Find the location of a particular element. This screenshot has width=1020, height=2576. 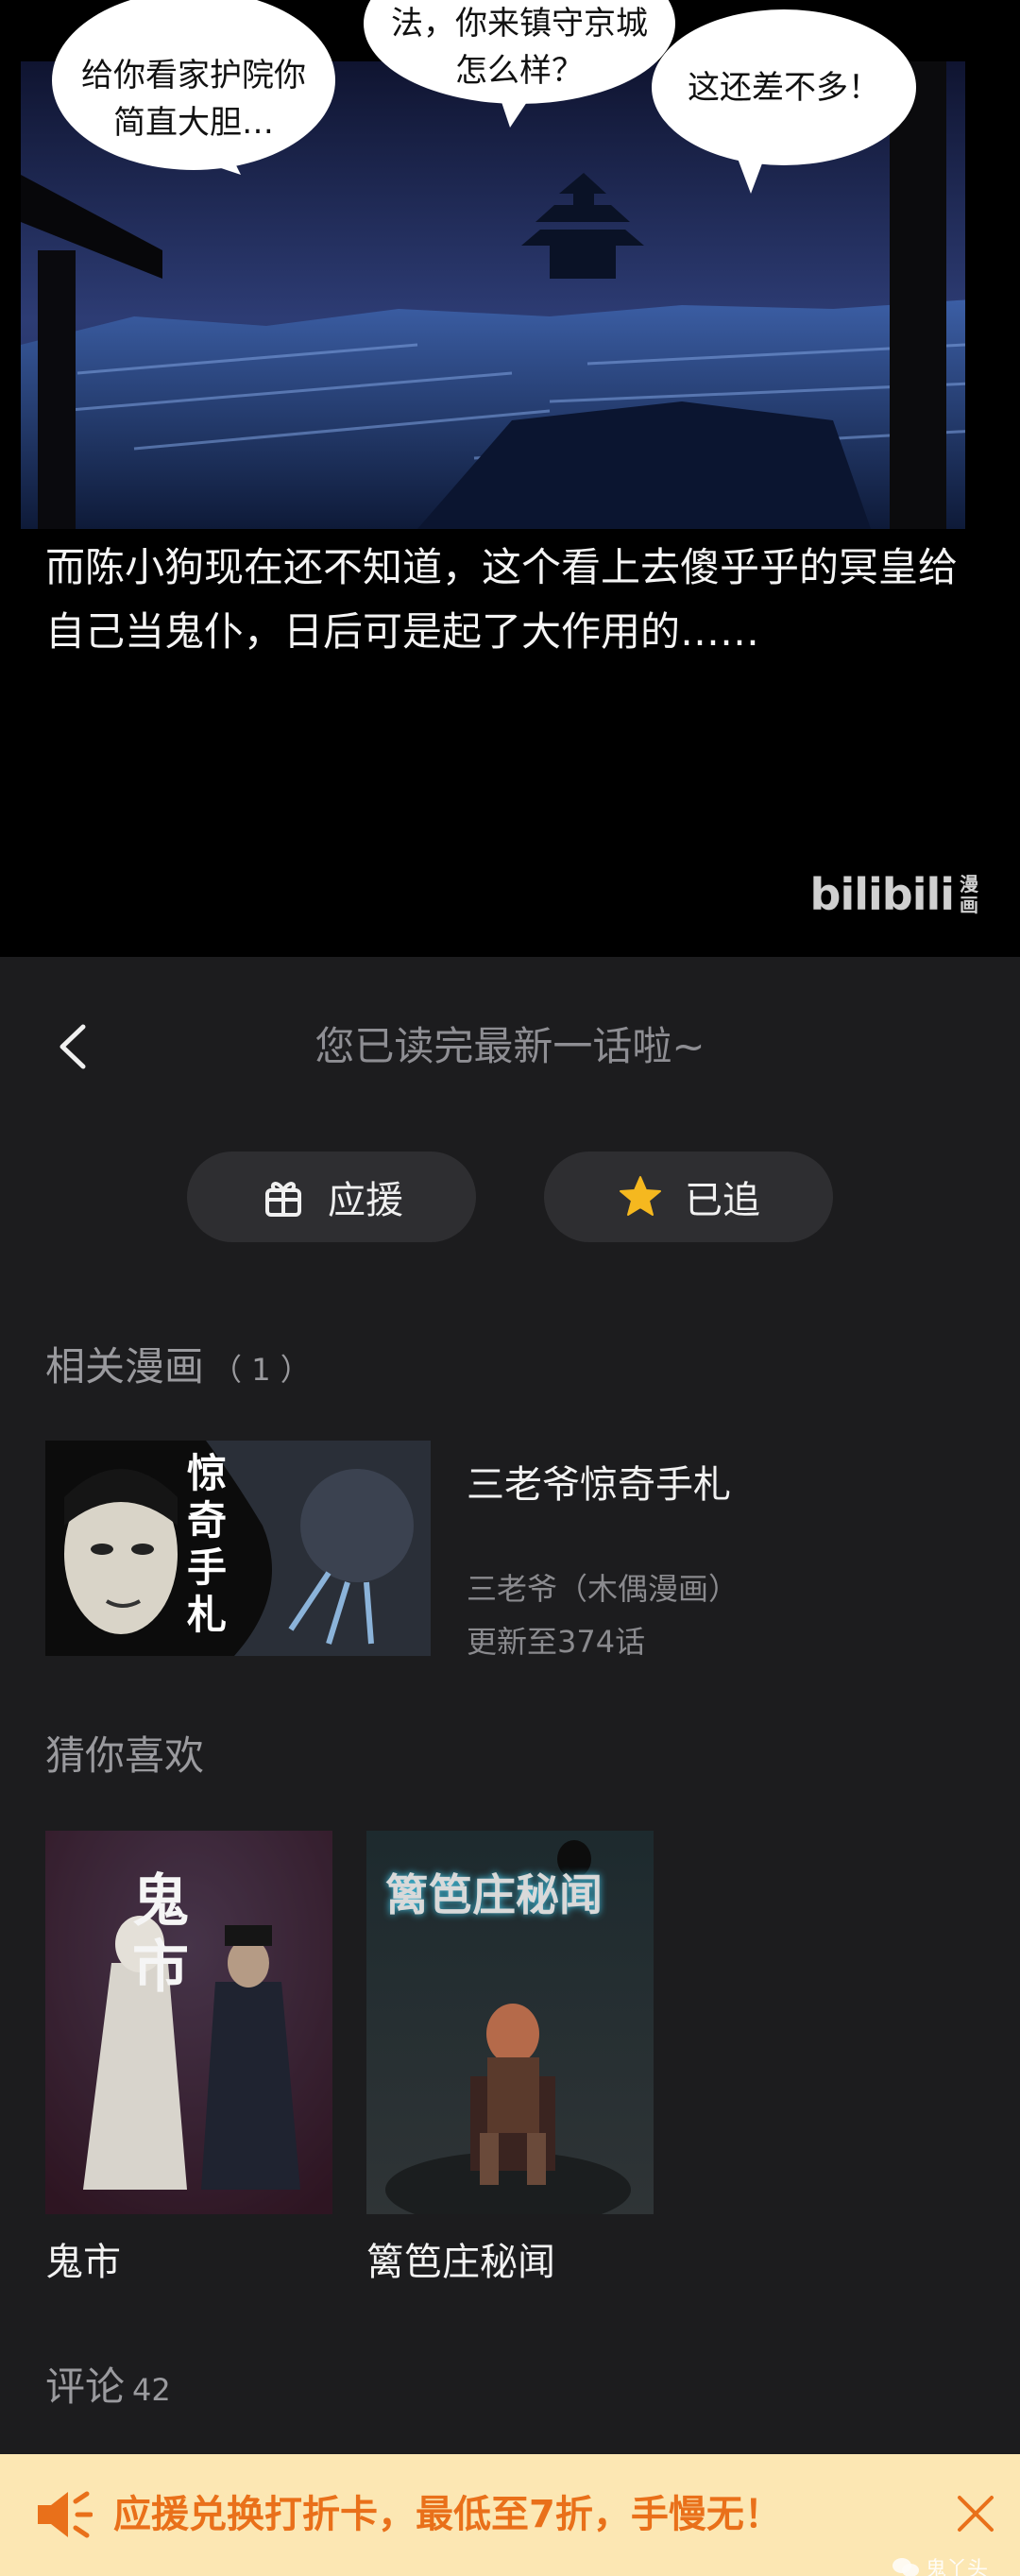

support-button: 应援 is located at coordinates (331, 1197).